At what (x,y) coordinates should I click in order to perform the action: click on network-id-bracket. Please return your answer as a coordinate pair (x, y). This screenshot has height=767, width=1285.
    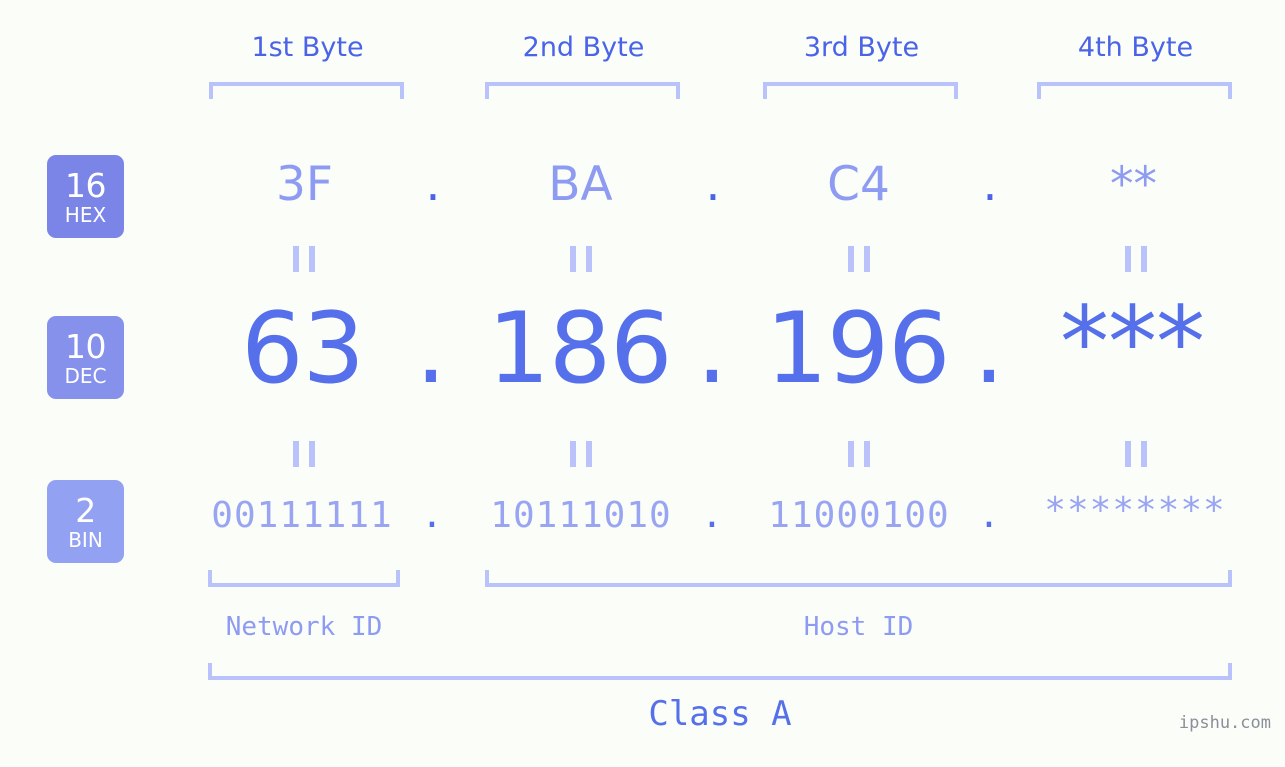
    Looking at the image, I should click on (304, 578).